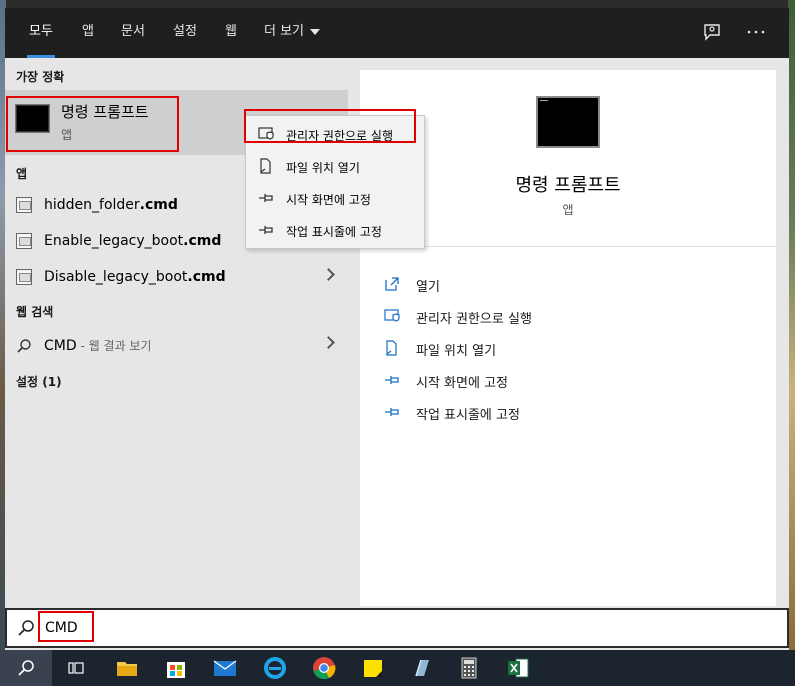 This screenshot has width=795, height=686. What do you see at coordinates (176, 668) in the screenshot?
I see `store-icon` at bounding box center [176, 668].